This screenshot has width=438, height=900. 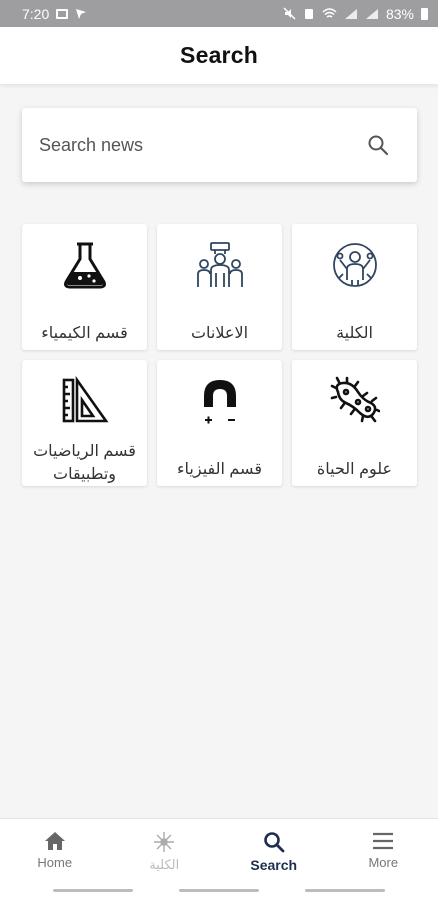 I want to click on nav-item-college: الكلية, so click(x=165, y=849).